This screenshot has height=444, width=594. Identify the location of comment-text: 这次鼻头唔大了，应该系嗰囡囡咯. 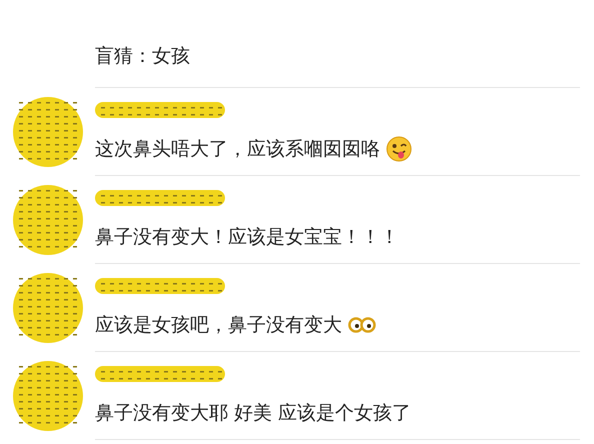
(237, 149).